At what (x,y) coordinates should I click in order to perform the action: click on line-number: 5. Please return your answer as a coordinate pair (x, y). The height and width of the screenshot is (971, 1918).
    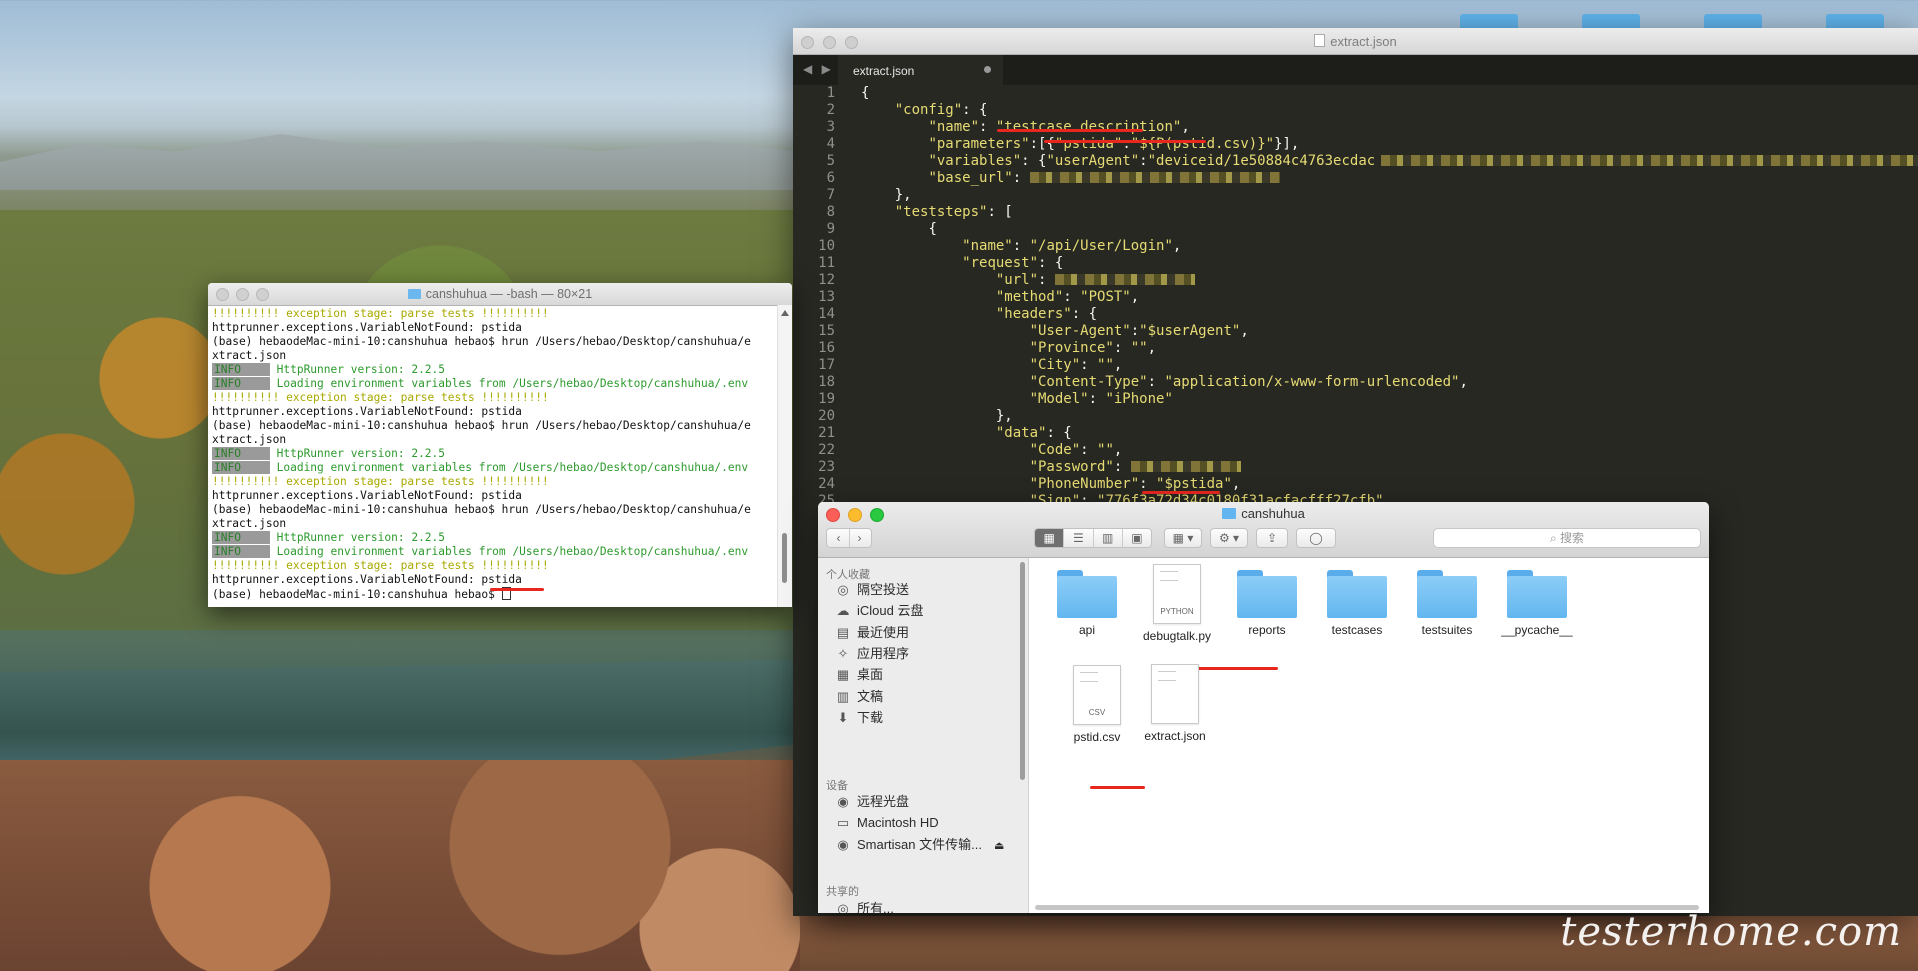
    Looking at the image, I should click on (830, 161).